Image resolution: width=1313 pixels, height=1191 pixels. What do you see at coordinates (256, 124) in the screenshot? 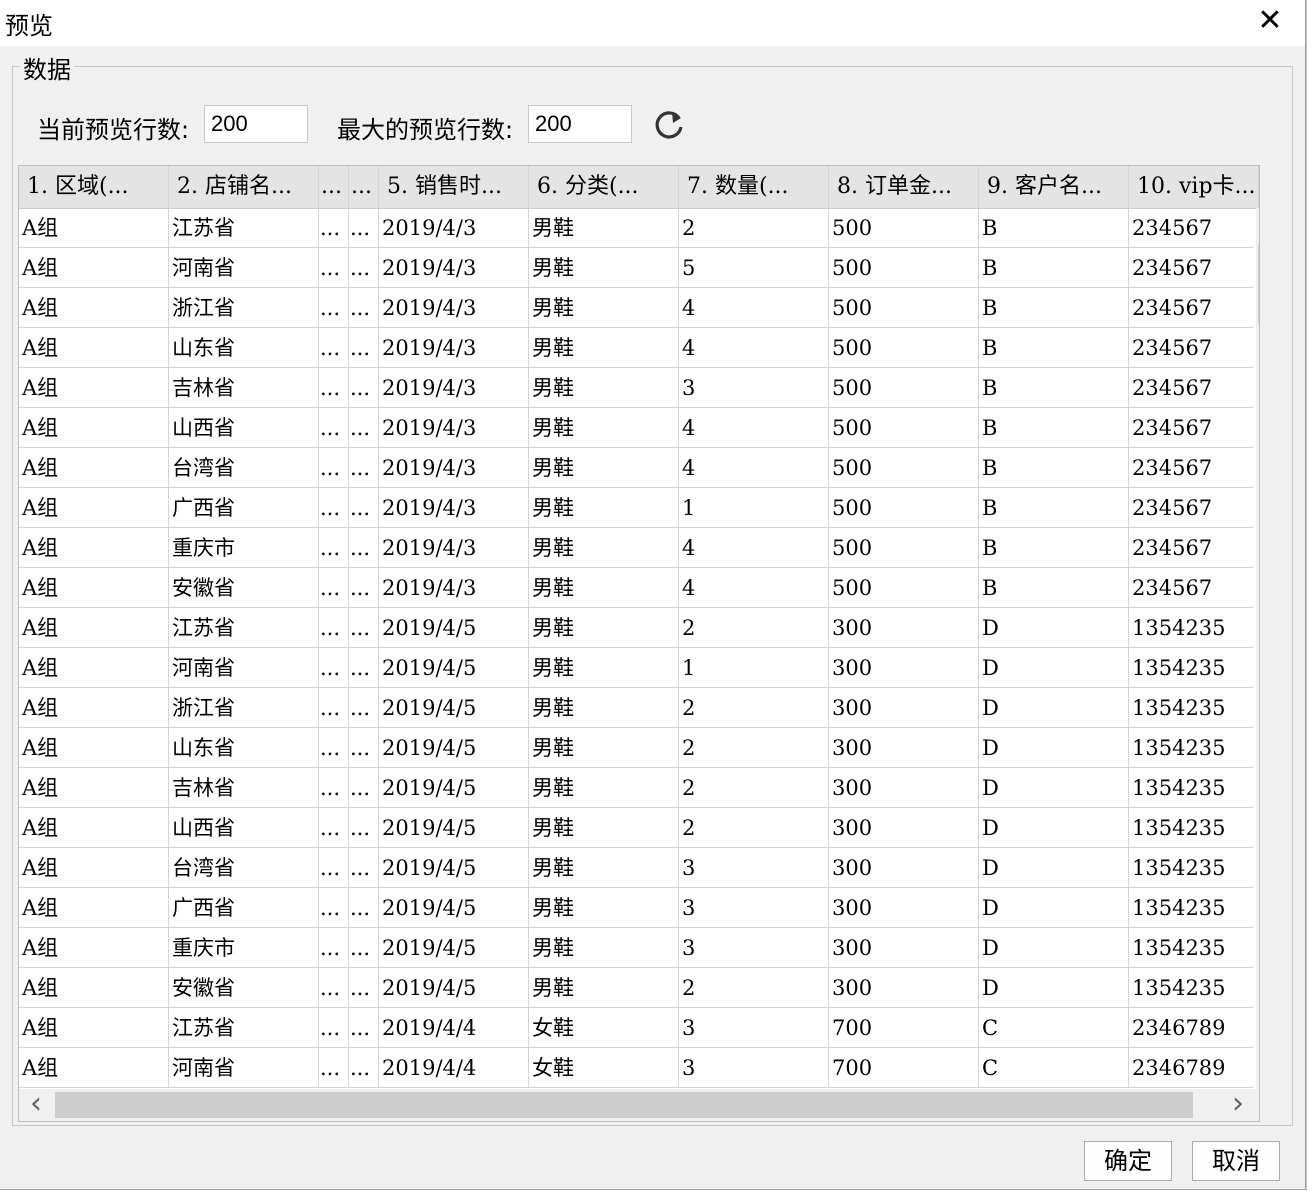
I see `current-rows-field: 200` at bounding box center [256, 124].